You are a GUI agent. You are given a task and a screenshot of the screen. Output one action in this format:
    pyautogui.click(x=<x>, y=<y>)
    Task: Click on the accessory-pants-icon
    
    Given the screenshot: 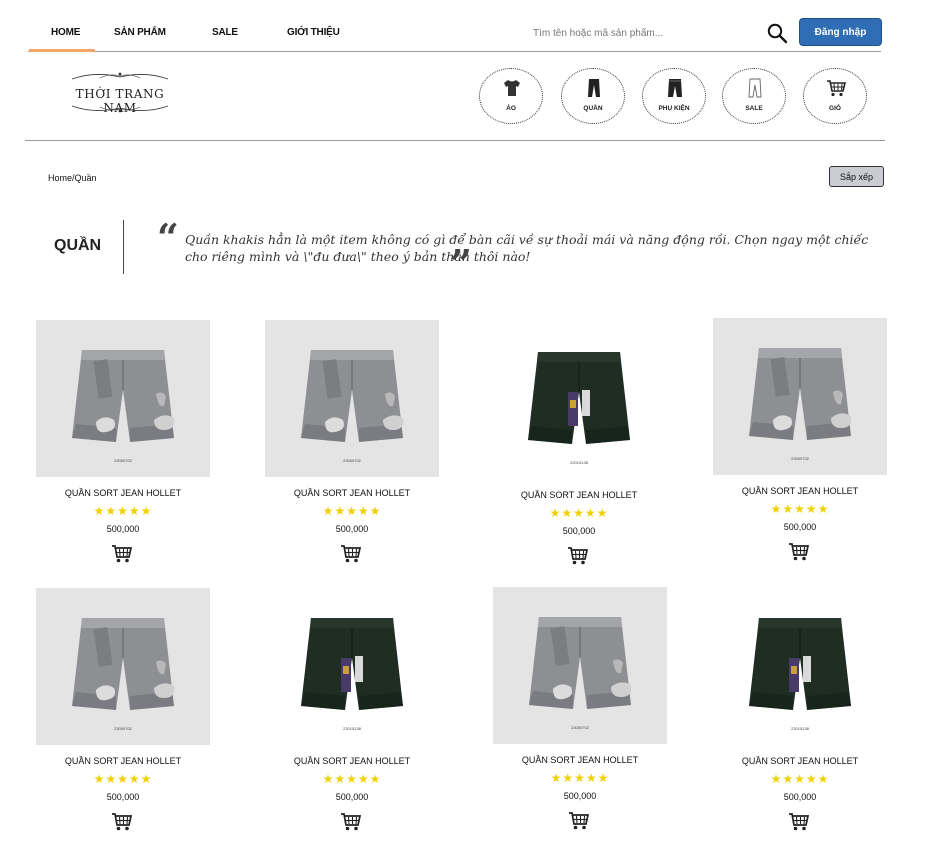 What is the action you would take?
    pyautogui.click(x=675, y=88)
    